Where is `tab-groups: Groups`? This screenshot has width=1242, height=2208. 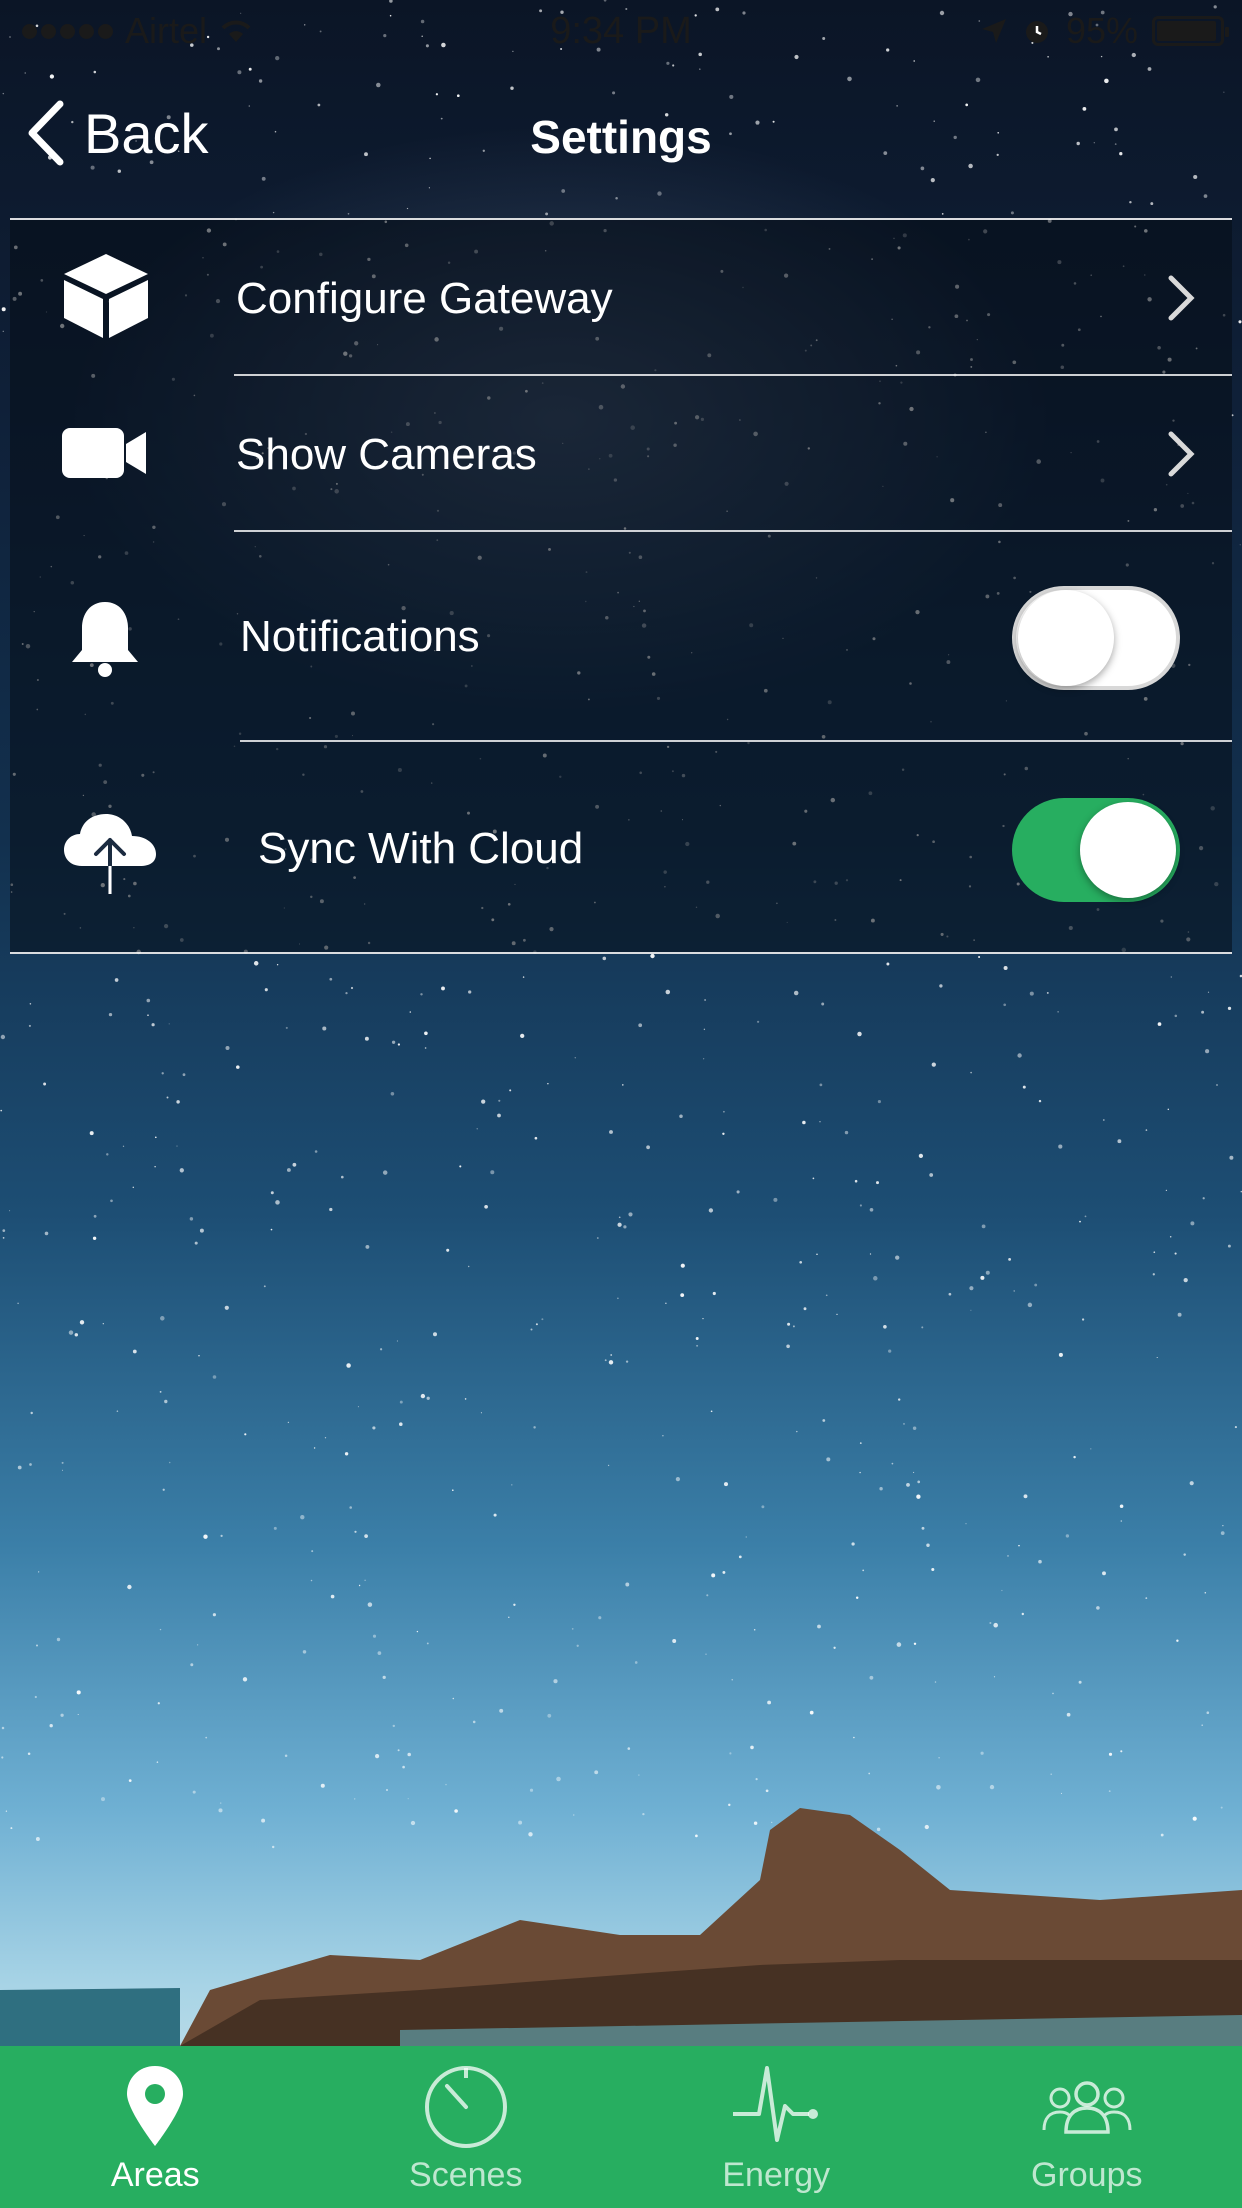
tab-groups: Groups is located at coordinates (1087, 2127).